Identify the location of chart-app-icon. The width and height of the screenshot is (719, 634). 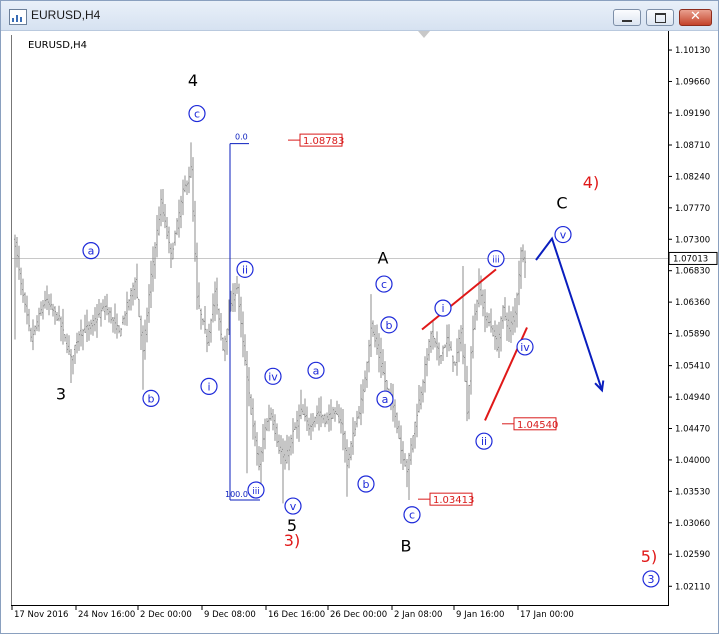
(18, 17).